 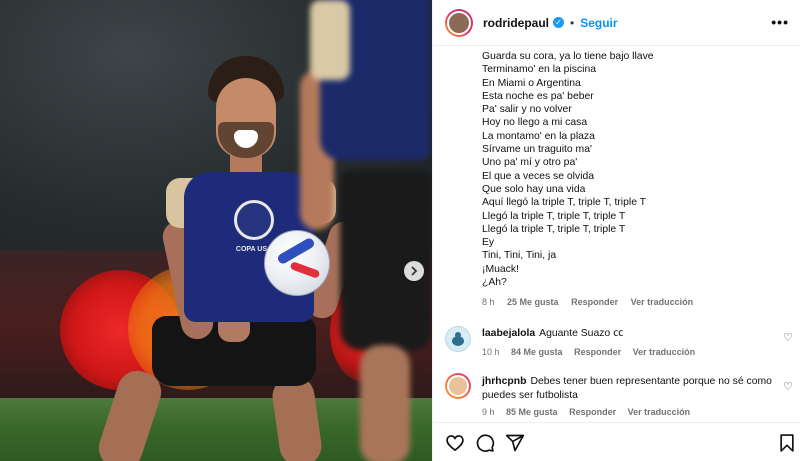 What do you see at coordinates (488, 412) in the screenshot?
I see `comment-time: 9 h` at bounding box center [488, 412].